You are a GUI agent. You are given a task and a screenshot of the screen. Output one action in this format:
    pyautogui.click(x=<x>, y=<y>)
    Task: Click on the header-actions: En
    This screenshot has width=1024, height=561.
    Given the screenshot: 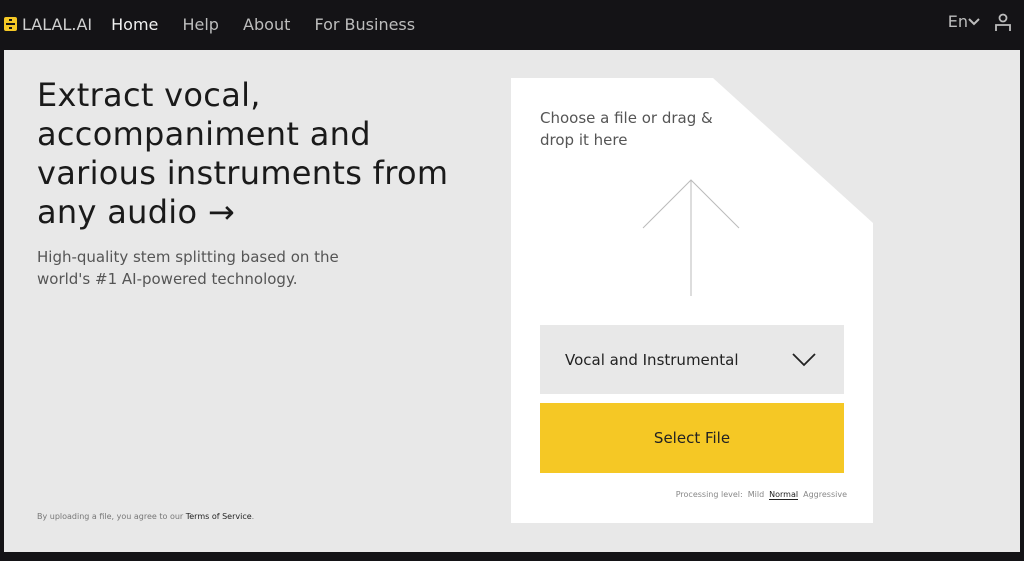 What is the action you would take?
    pyautogui.click(x=980, y=21)
    